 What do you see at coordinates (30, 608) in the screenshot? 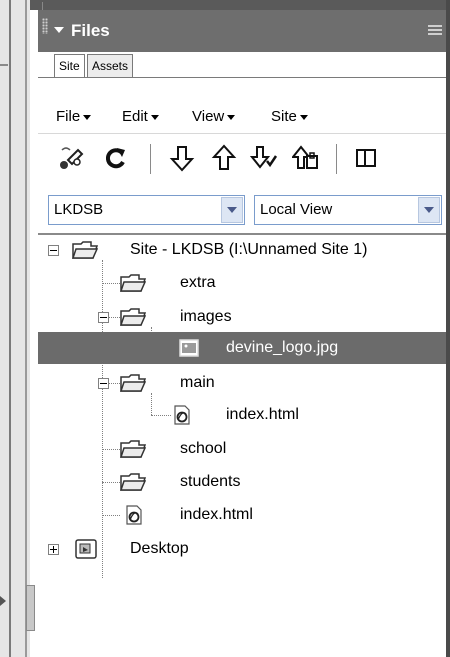
I see `splitter-grip` at bounding box center [30, 608].